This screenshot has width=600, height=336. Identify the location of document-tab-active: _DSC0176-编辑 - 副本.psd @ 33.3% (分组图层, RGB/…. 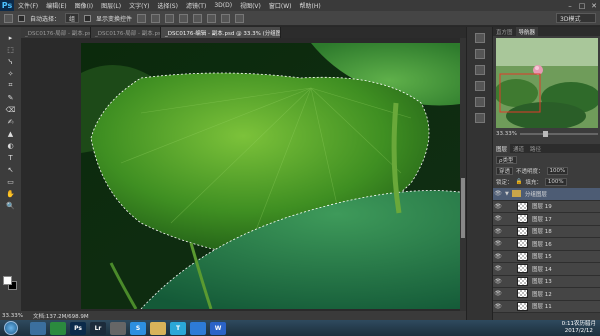
(221, 32).